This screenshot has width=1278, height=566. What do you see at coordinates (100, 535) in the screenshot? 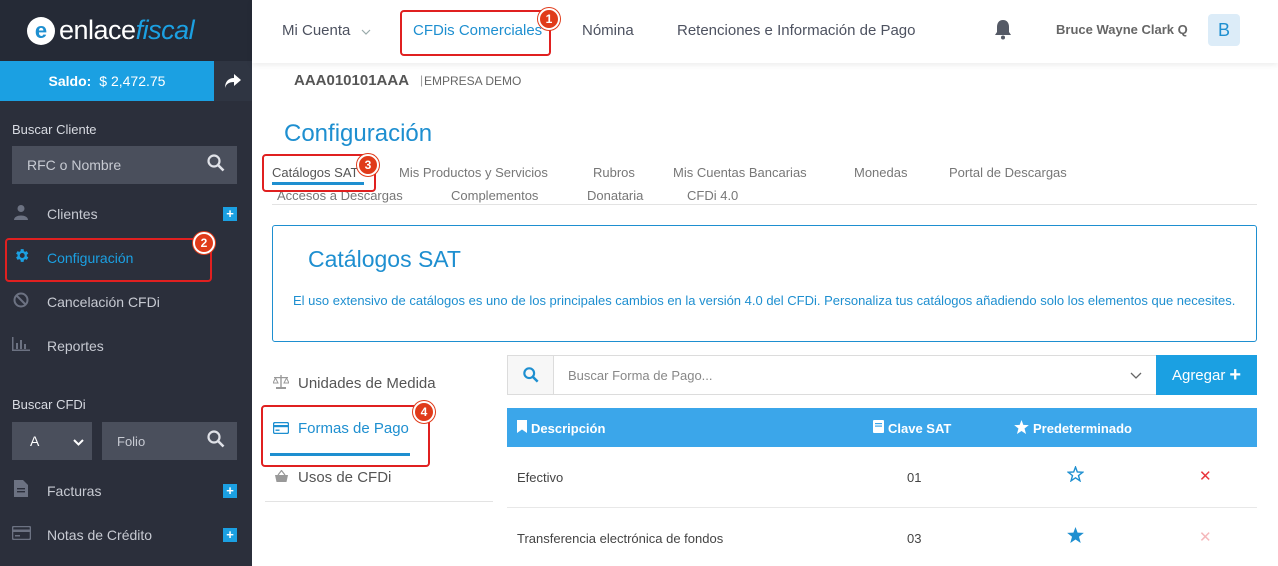
I see `sidebar-item-label: Notas de Crédito` at bounding box center [100, 535].